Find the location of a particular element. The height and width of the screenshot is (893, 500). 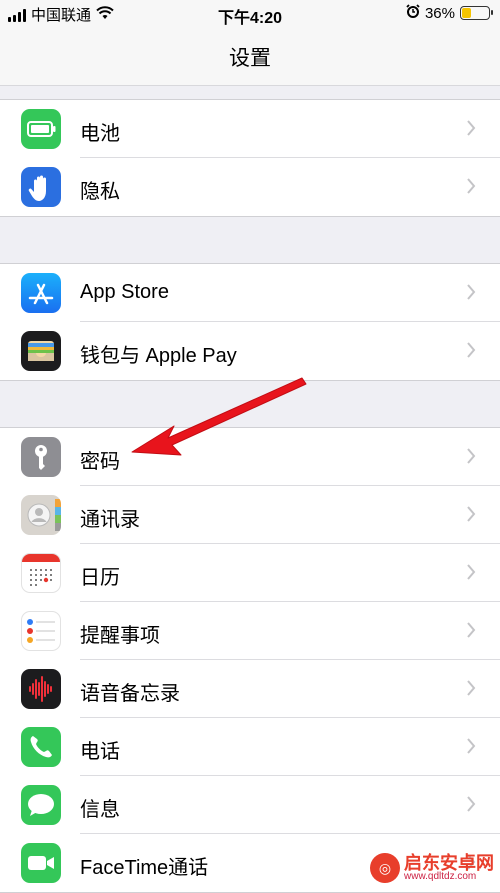

watermark: ◎ 启东安卓网 www.qdltdz.com is located at coordinates (432, 868).